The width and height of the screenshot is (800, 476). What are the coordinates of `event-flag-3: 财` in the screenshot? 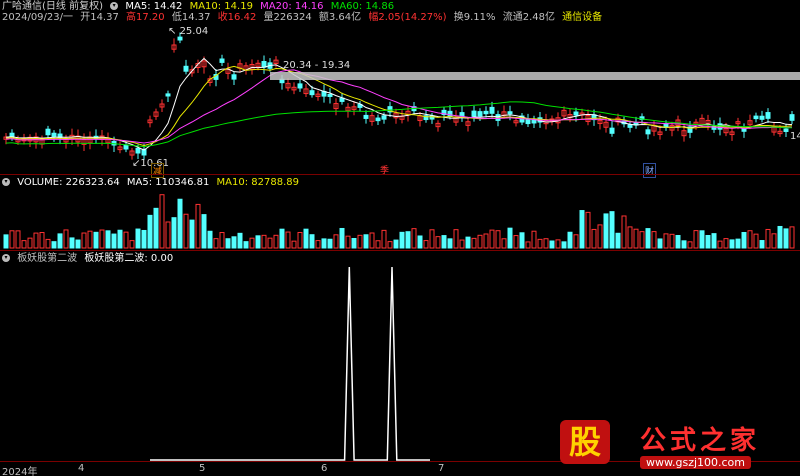 It's located at (650, 170).